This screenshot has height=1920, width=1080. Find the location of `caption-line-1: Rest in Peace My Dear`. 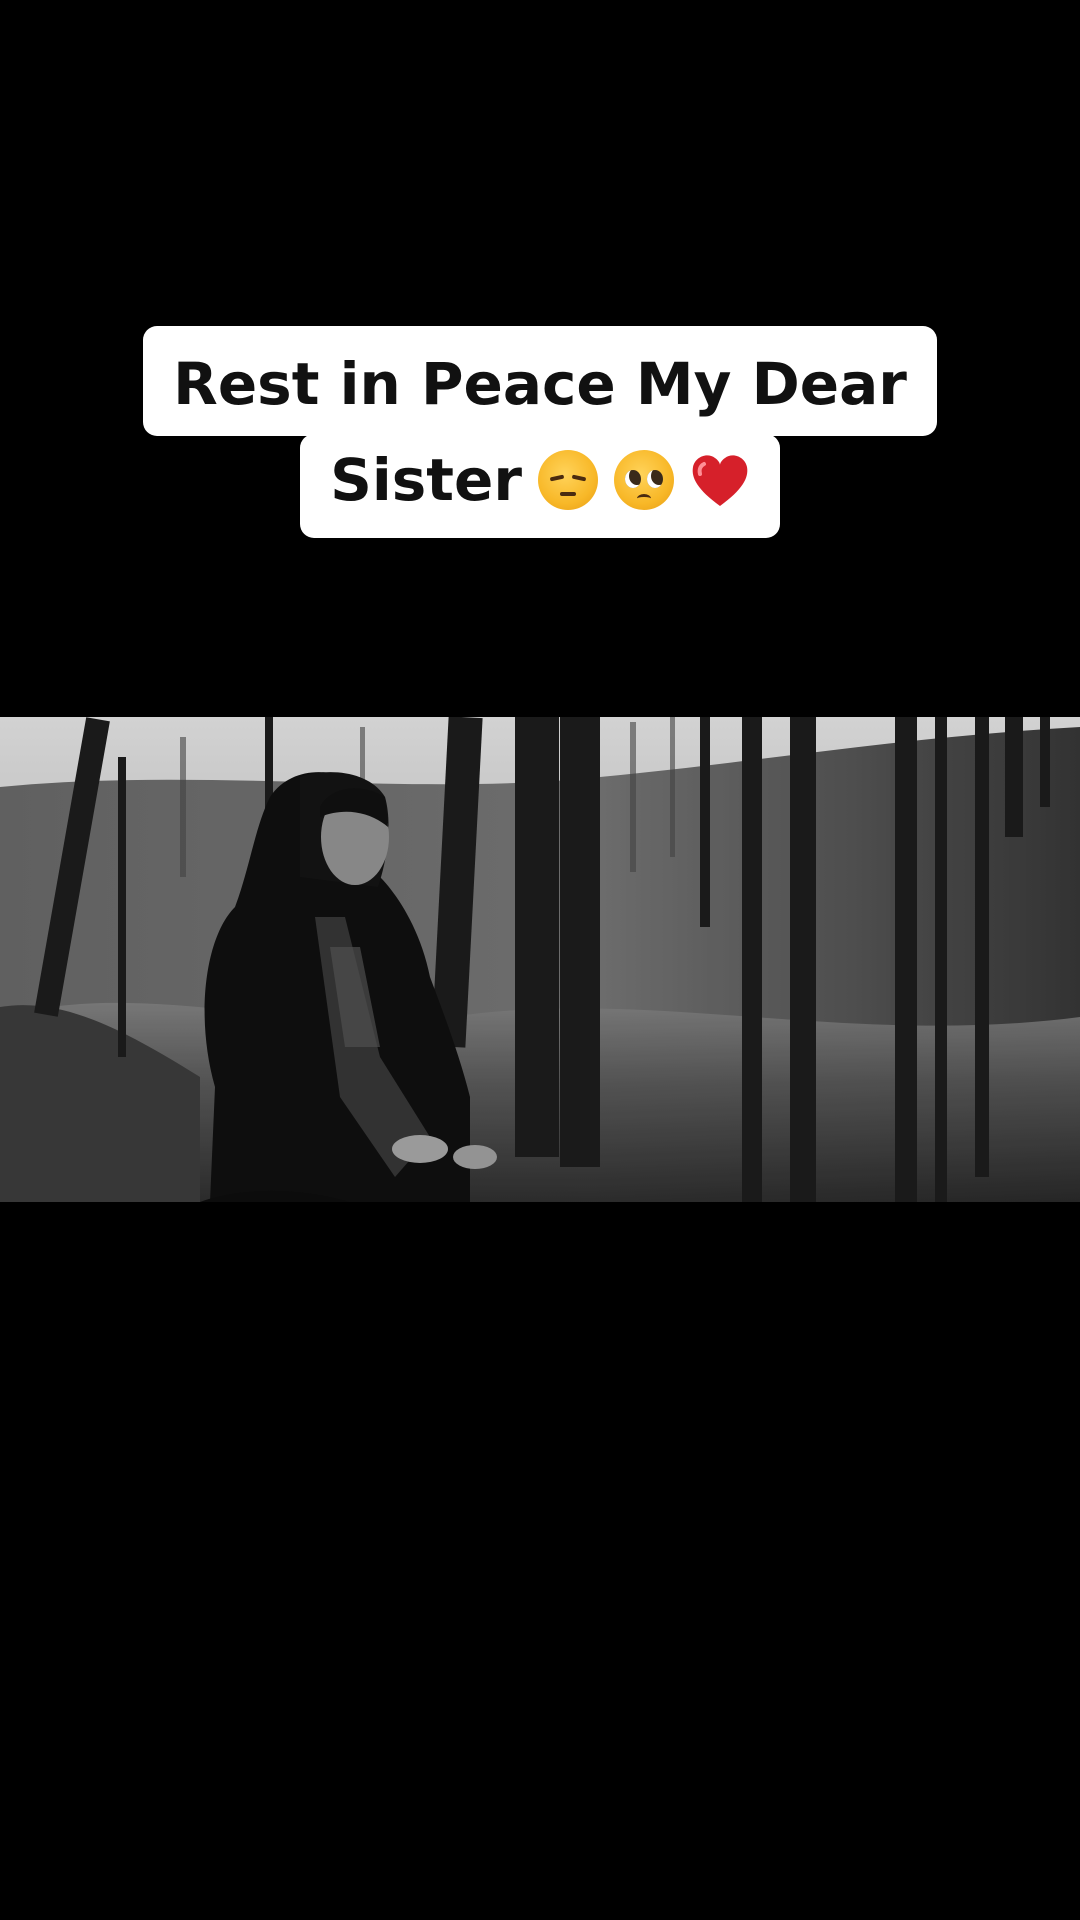

caption-line-1: Rest in Peace My Dear is located at coordinates (540, 381).